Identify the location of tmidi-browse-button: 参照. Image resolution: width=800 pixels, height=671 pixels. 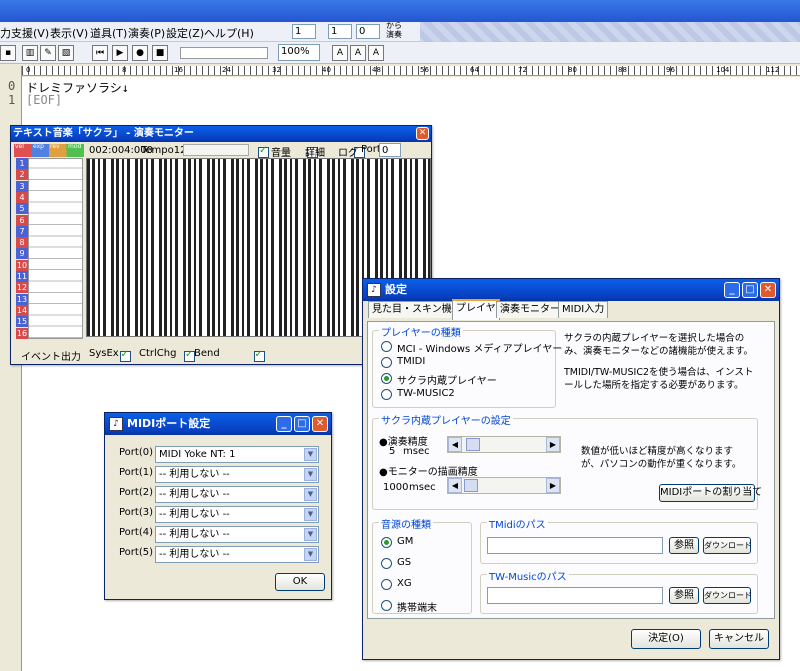
(684, 545).